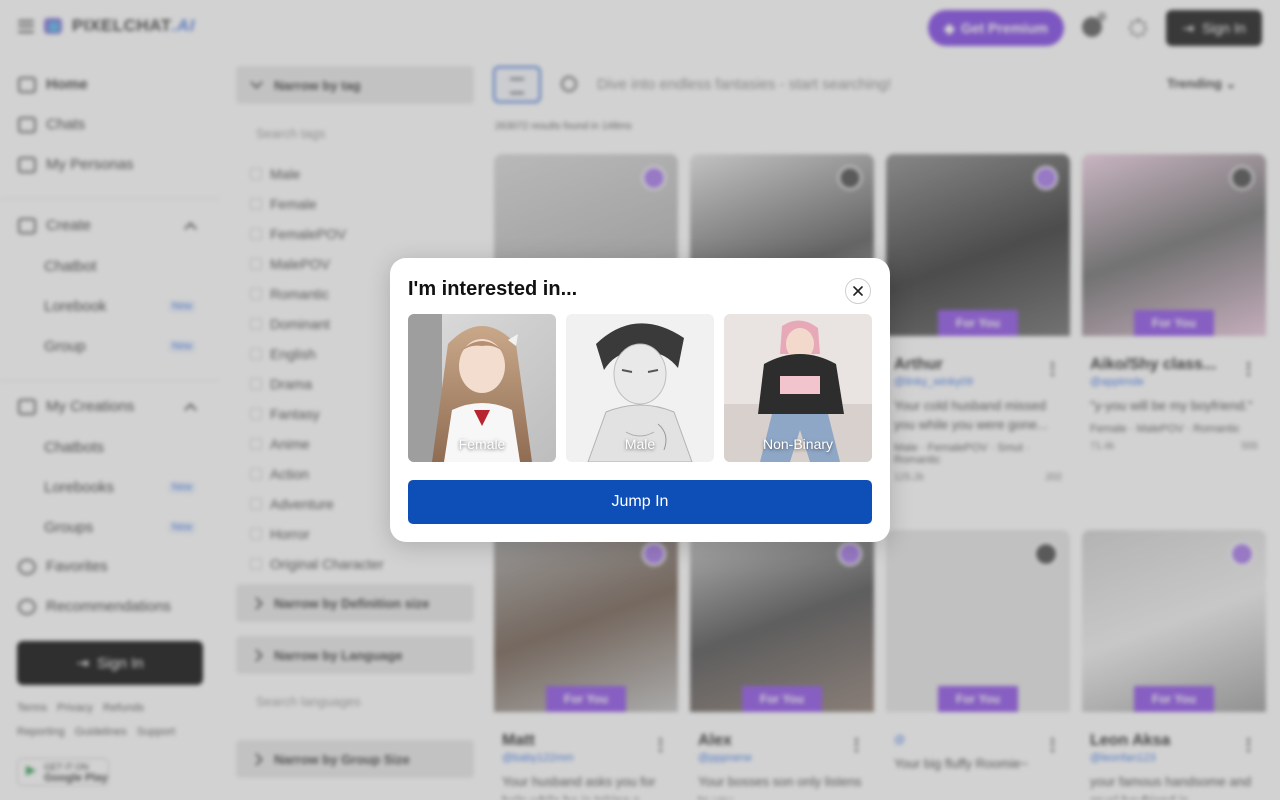 The height and width of the screenshot is (800, 1280). I want to click on close-icon, so click(858, 291).